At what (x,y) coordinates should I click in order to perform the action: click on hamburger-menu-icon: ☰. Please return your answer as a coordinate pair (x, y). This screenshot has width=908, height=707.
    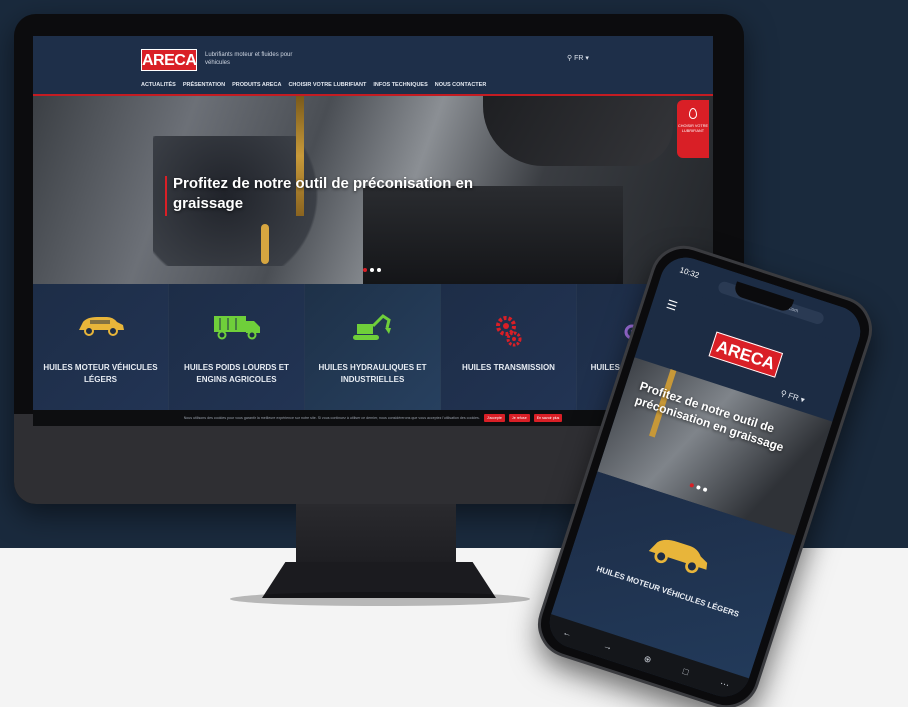
    Looking at the image, I should click on (672, 305).